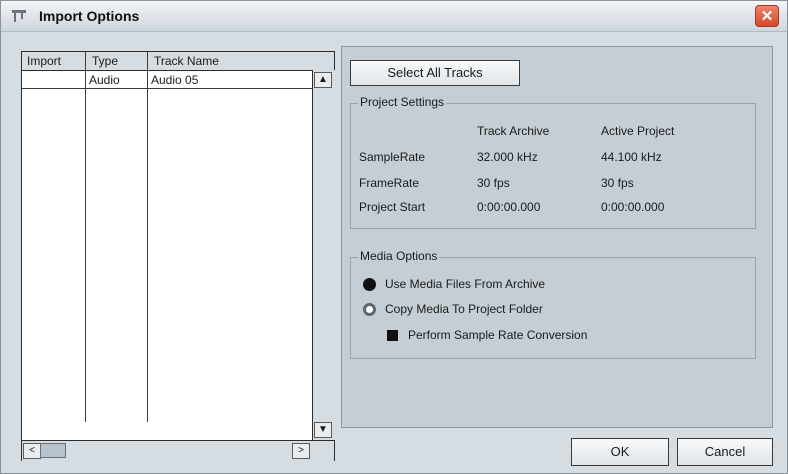 This screenshot has height=474, width=788. I want to click on copy-media-label: Copy Media To Project Folder, so click(464, 309).